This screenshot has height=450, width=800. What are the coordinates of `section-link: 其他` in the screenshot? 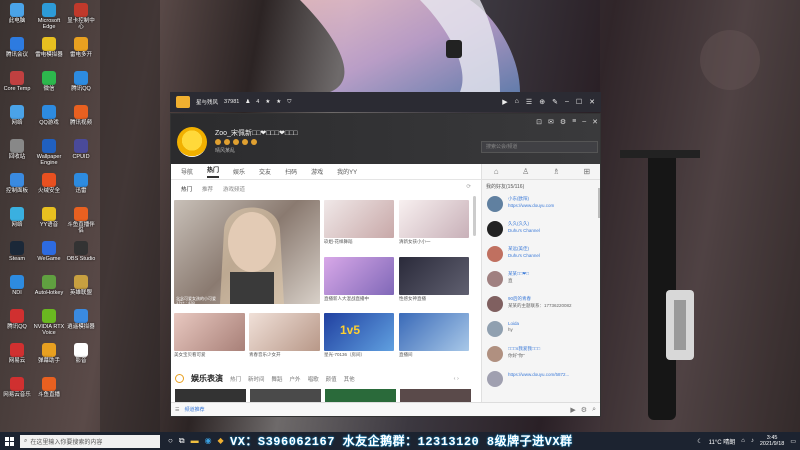 It's located at (349, 379).